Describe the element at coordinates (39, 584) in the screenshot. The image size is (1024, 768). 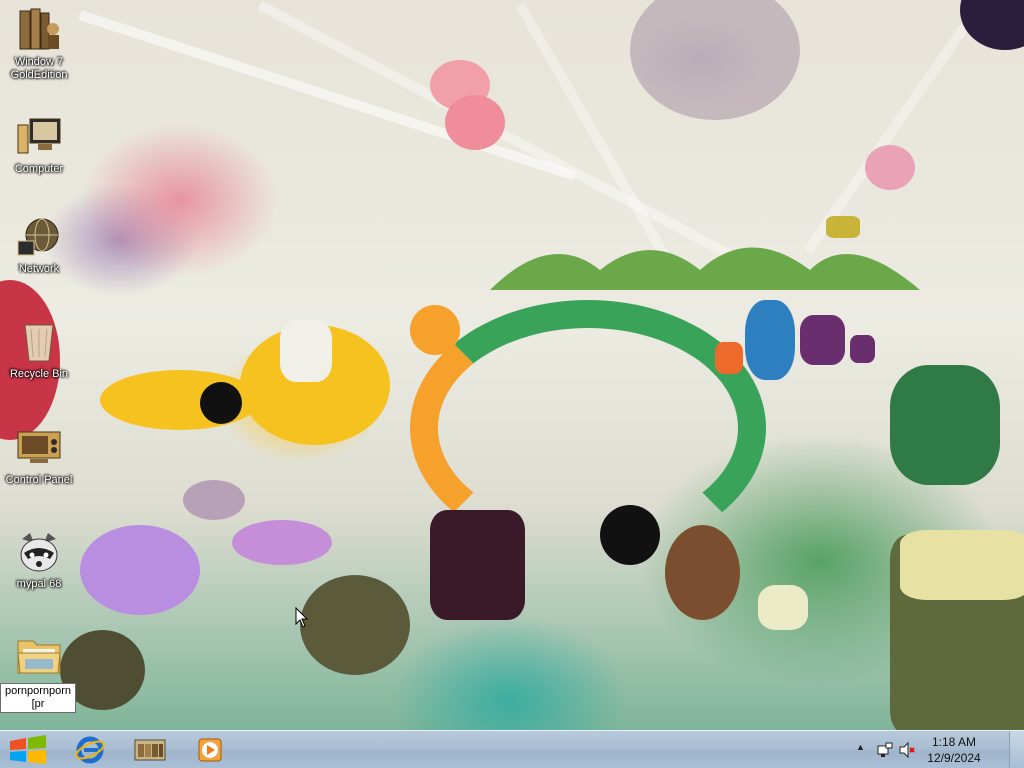
I see `desktop-icon-label: mypal 68` at that location.